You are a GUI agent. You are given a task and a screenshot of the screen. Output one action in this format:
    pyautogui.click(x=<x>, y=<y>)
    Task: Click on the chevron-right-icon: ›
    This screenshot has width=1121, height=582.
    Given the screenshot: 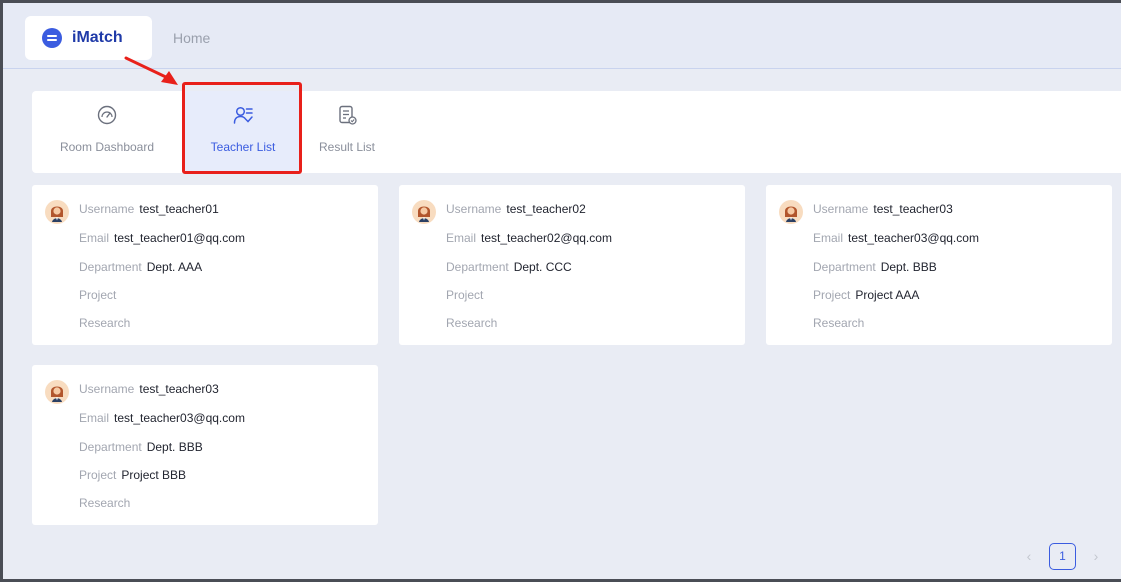 What is the action you would take?
    pyautogui.click(x=1096, y=556)
    